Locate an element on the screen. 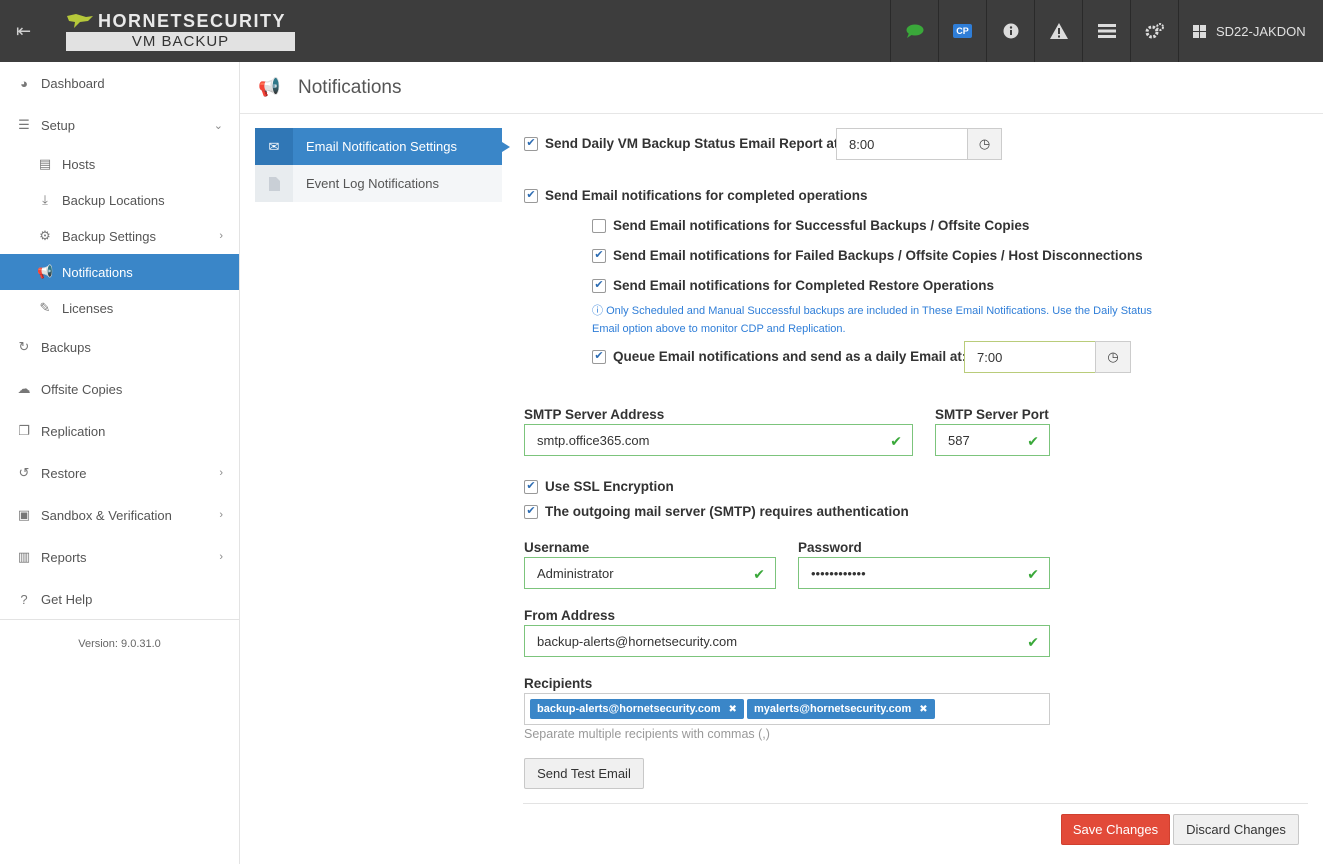 This screenshot has height=864, width=1323. smtp-address-label: SMTP Server Address is located at coordinates (594, 414).